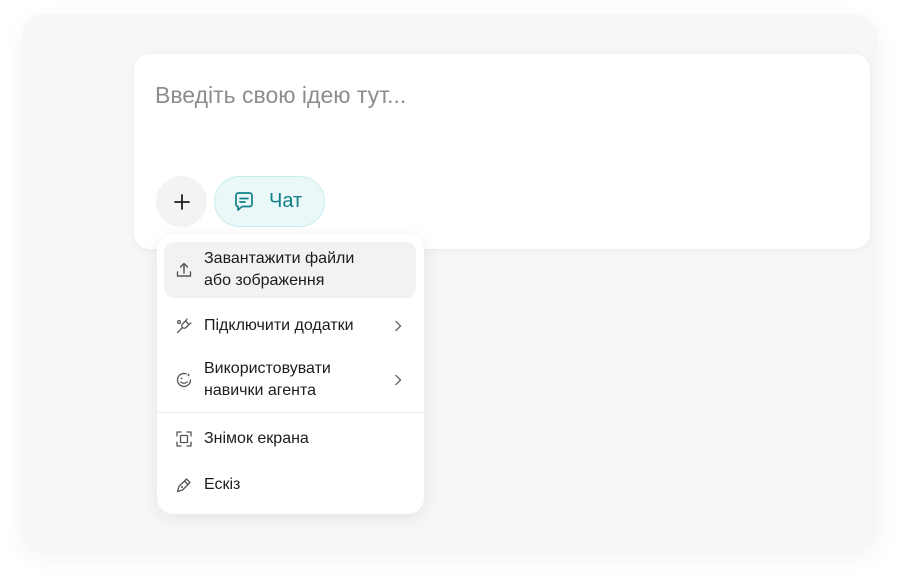  I want to click on message-square-icon, so click(244, 202).